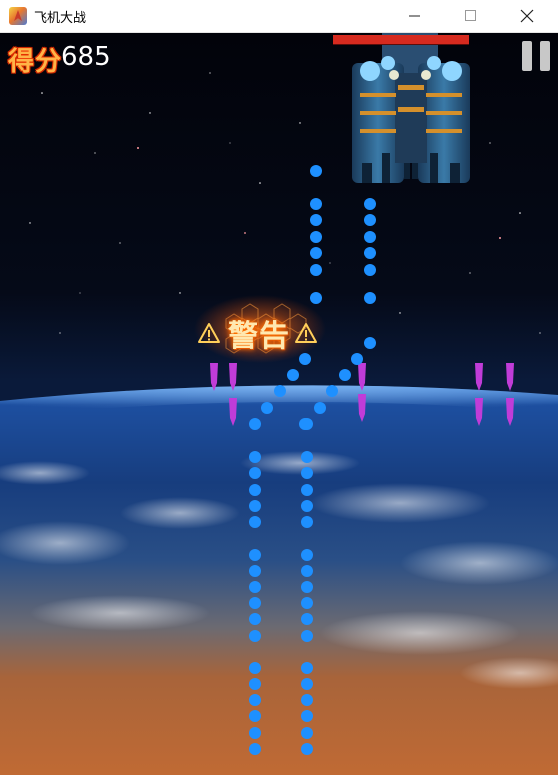 Image resolution: width=558 pixels, height=775 pixels. I want to click on window-title: 飞机大战, so click(60, 18).